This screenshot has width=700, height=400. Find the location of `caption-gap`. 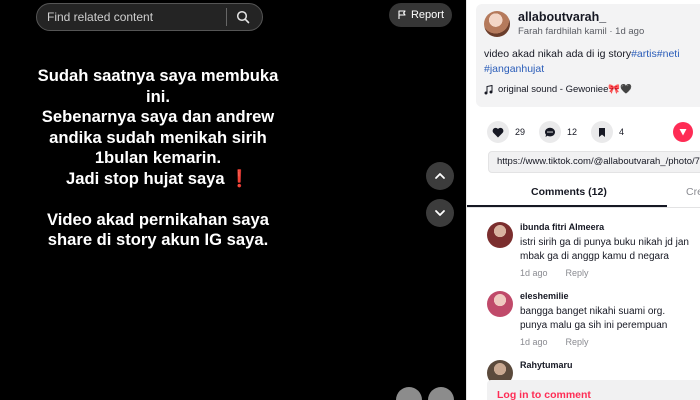

caption-gap is located at coordinates (158, 200).